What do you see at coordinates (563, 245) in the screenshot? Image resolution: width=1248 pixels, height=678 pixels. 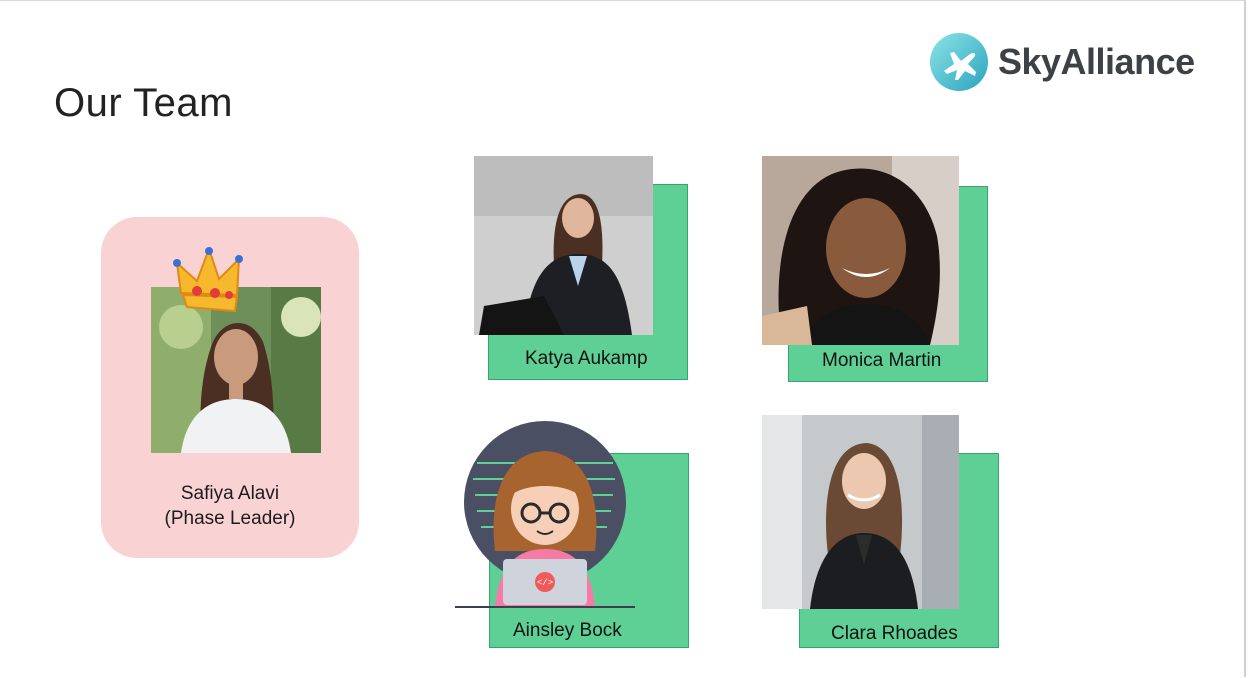 I see `member-photo-katya-aukamp` at bounding box center [563, 245].